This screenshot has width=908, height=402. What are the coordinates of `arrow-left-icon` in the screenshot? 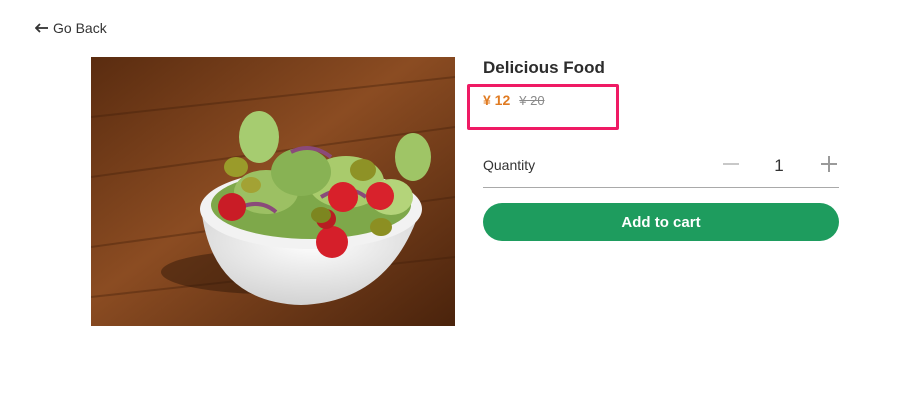 It's located at (42, 28).